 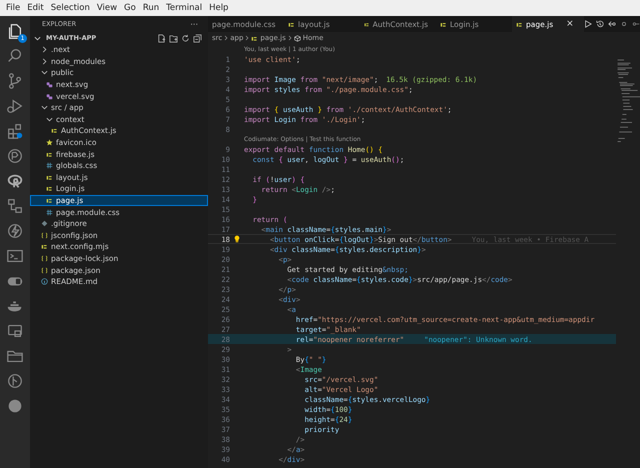 I want to click on collapse-all-icon, so click(x=197, y=38).